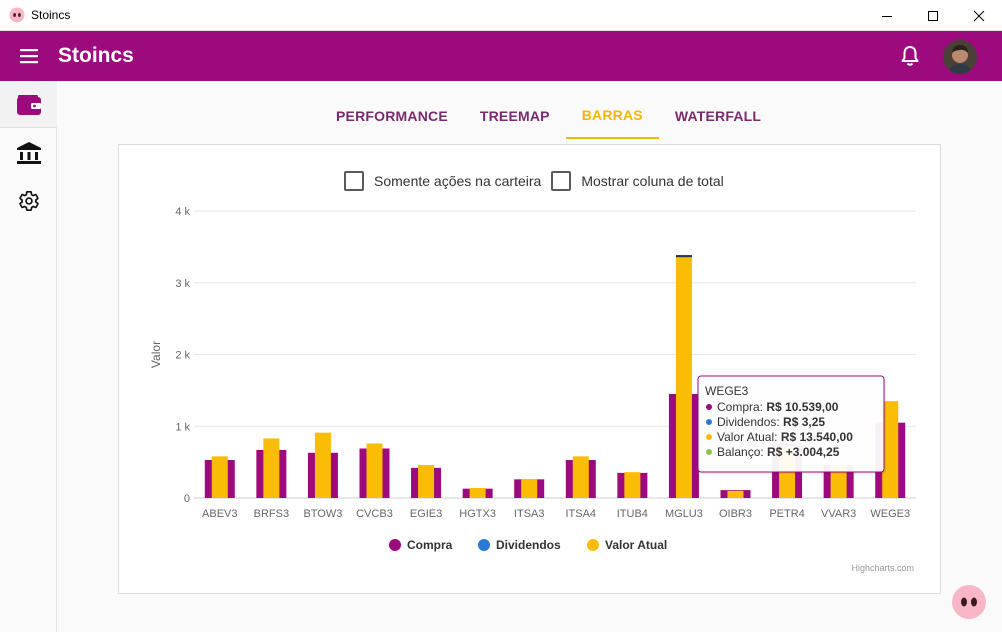 The width and height of the screenshot is (1002, 632). What do you see at coordinates (612, 116) in the screenshot?
I see `tab-barras: BARRAS` at bounding box center [612, 116].